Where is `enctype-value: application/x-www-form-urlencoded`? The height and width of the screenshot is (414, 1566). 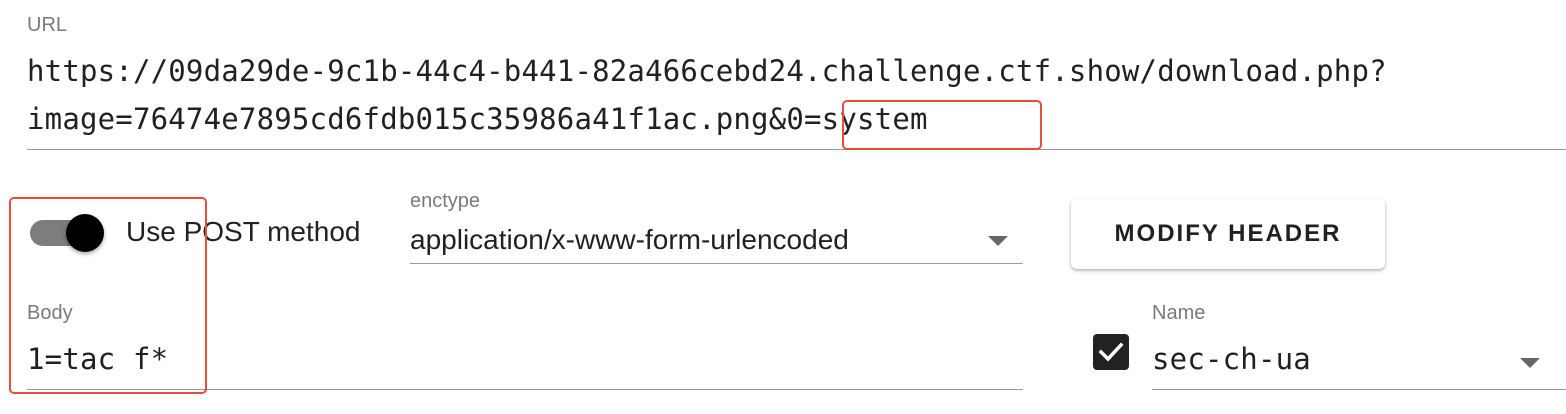
enctype-value: application/x-www-form-urlencoded is located at coordinates (629, 239).